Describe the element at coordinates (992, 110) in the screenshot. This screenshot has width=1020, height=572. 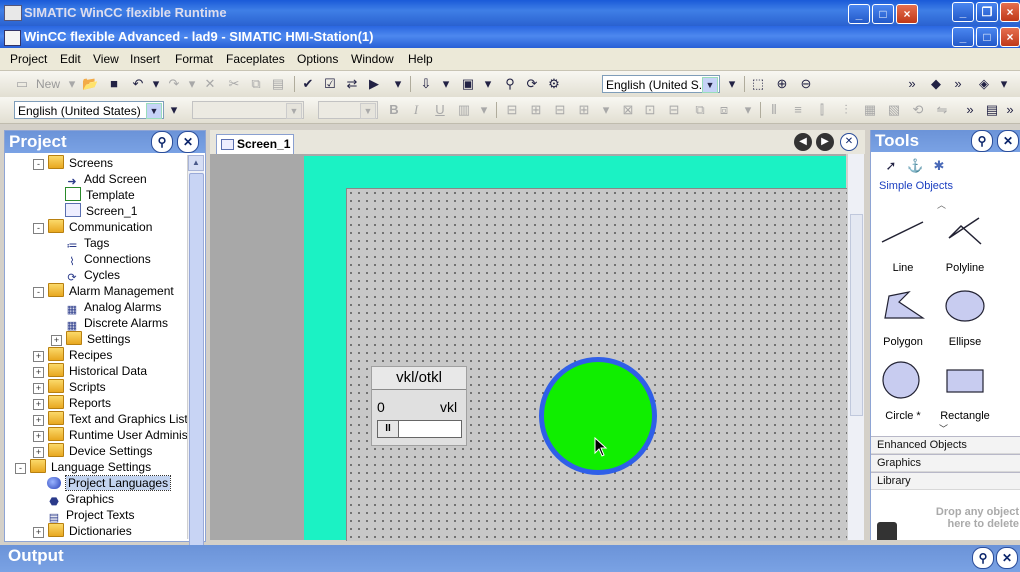
I see `layers-icon: ▤` at that location.